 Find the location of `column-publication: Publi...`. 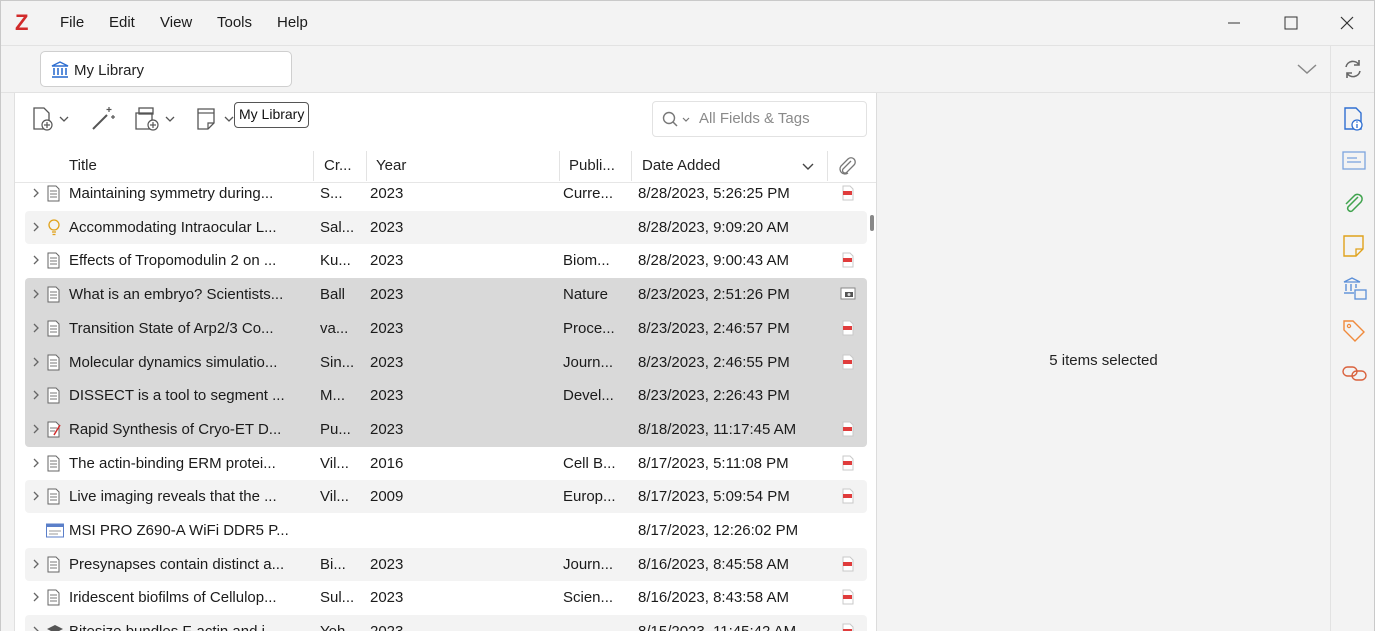

column-publication: Publi... is located at coordinates (592, 165).